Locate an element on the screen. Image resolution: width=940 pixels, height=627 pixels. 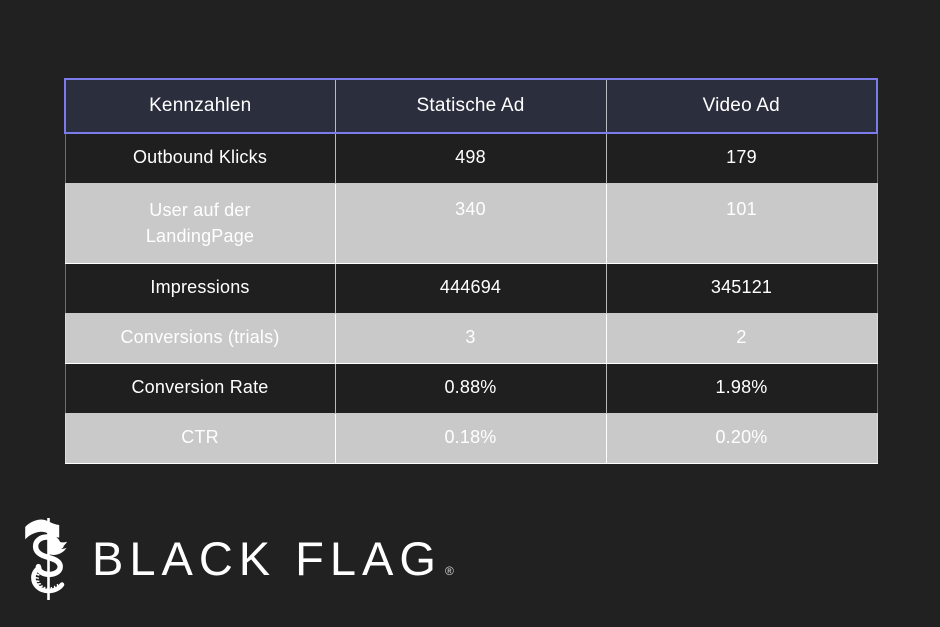
value-static-ad-conversion-rate: 0.88% is located at coordinates (470, 388).